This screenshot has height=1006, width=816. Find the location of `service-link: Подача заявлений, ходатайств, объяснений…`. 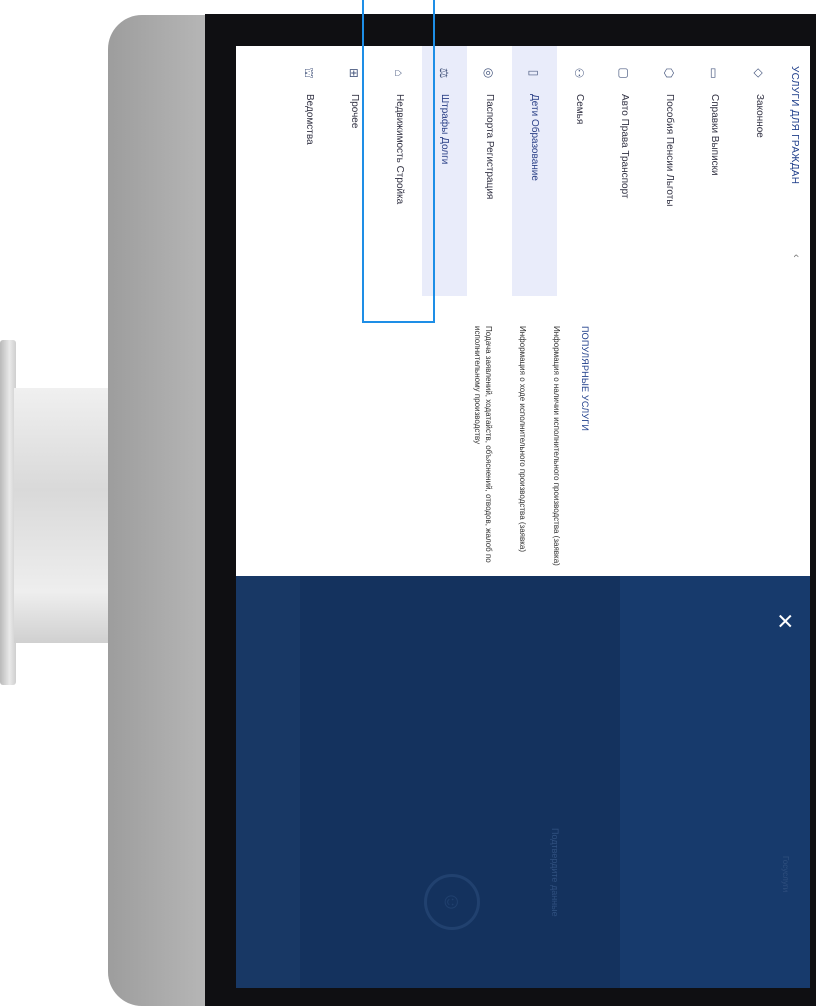

service-link: Подача заявлений, ходатайств, объяснений… is located at coordinates (483, 446).